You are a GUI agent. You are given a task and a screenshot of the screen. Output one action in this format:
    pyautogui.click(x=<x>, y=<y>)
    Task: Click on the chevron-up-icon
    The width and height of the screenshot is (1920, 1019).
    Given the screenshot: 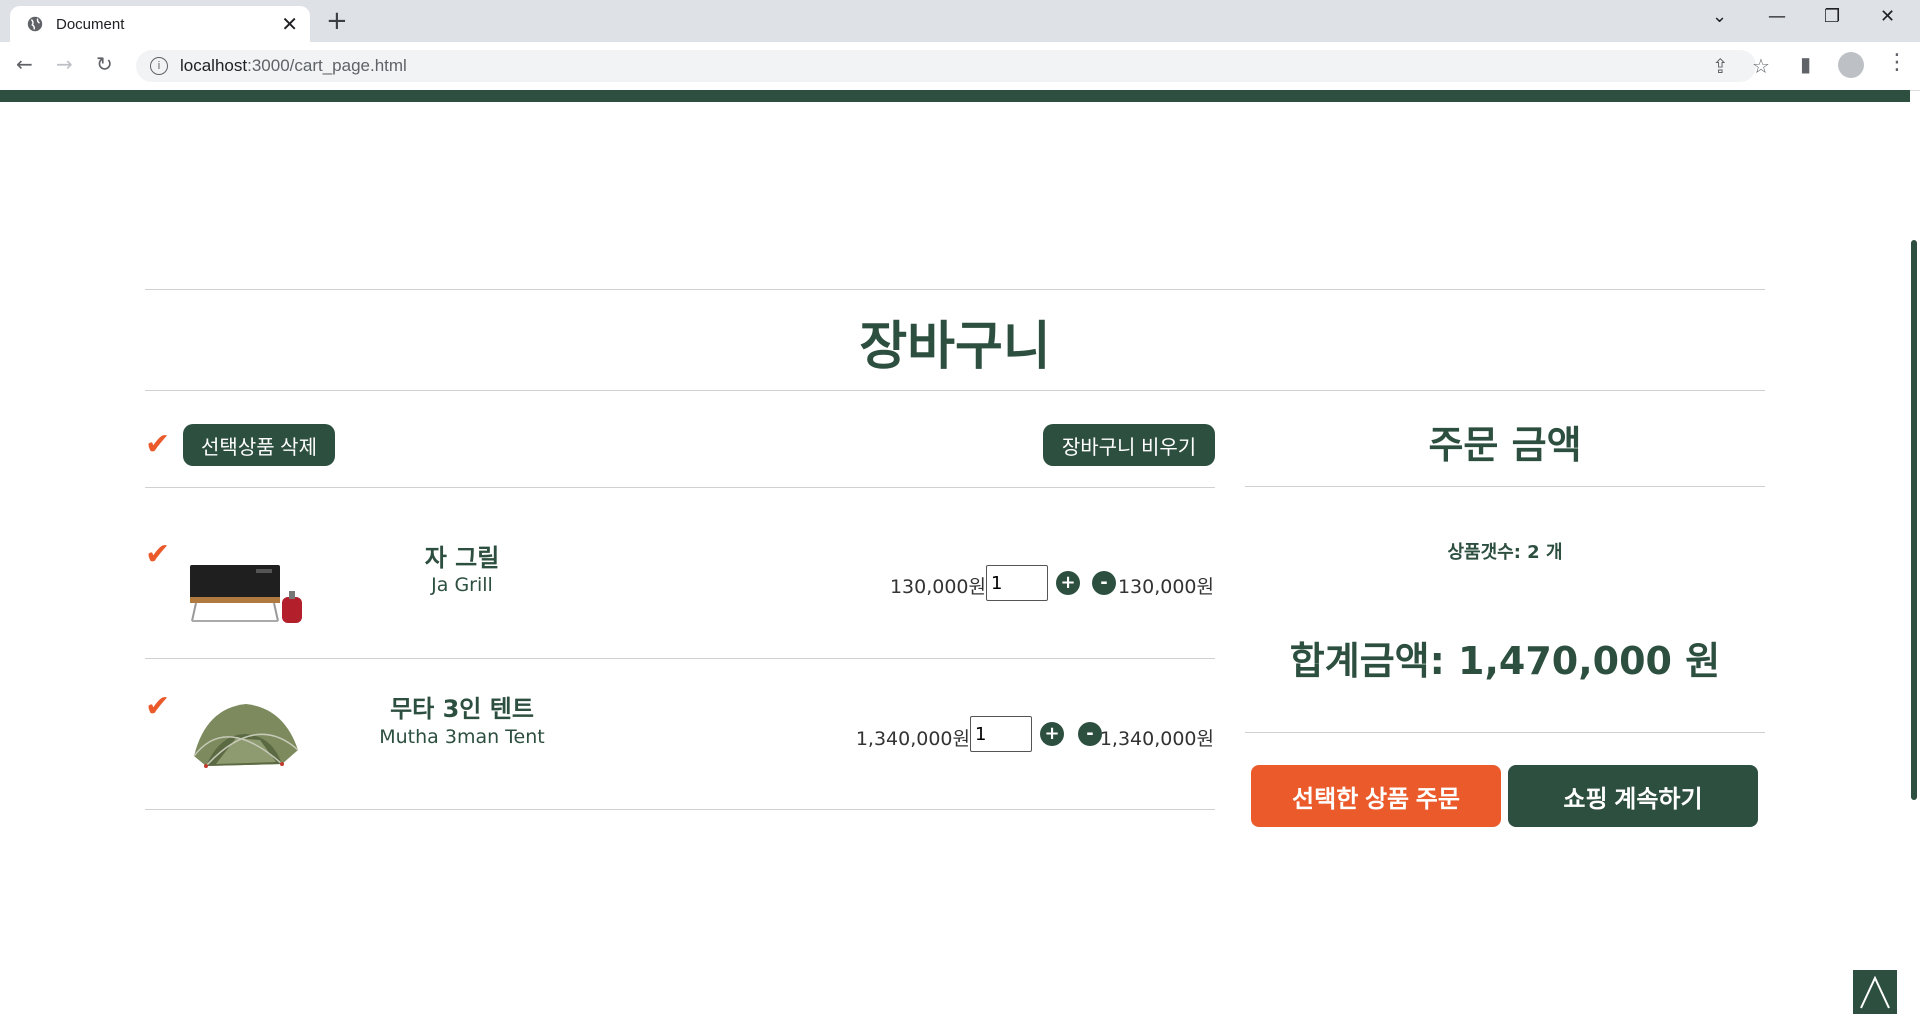 What is the action you would take?
    pyautogui.click(x=1875, y=992)
    